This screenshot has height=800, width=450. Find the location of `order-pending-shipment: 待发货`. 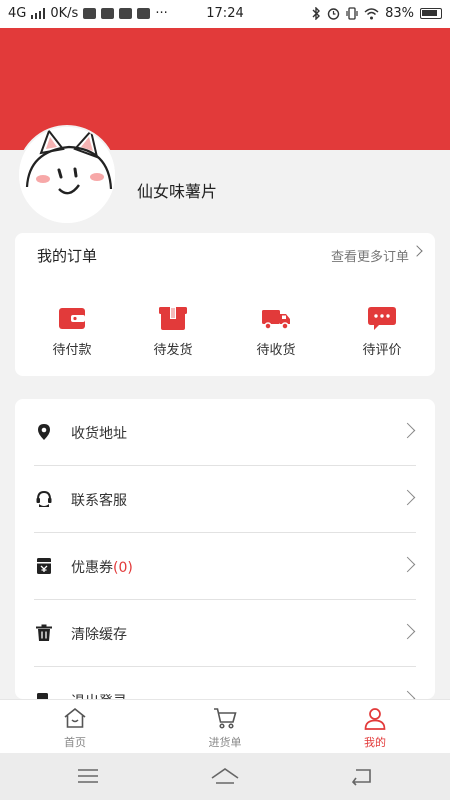

order-pending-shipment: 待发货 is located at coordinates (173, 331).